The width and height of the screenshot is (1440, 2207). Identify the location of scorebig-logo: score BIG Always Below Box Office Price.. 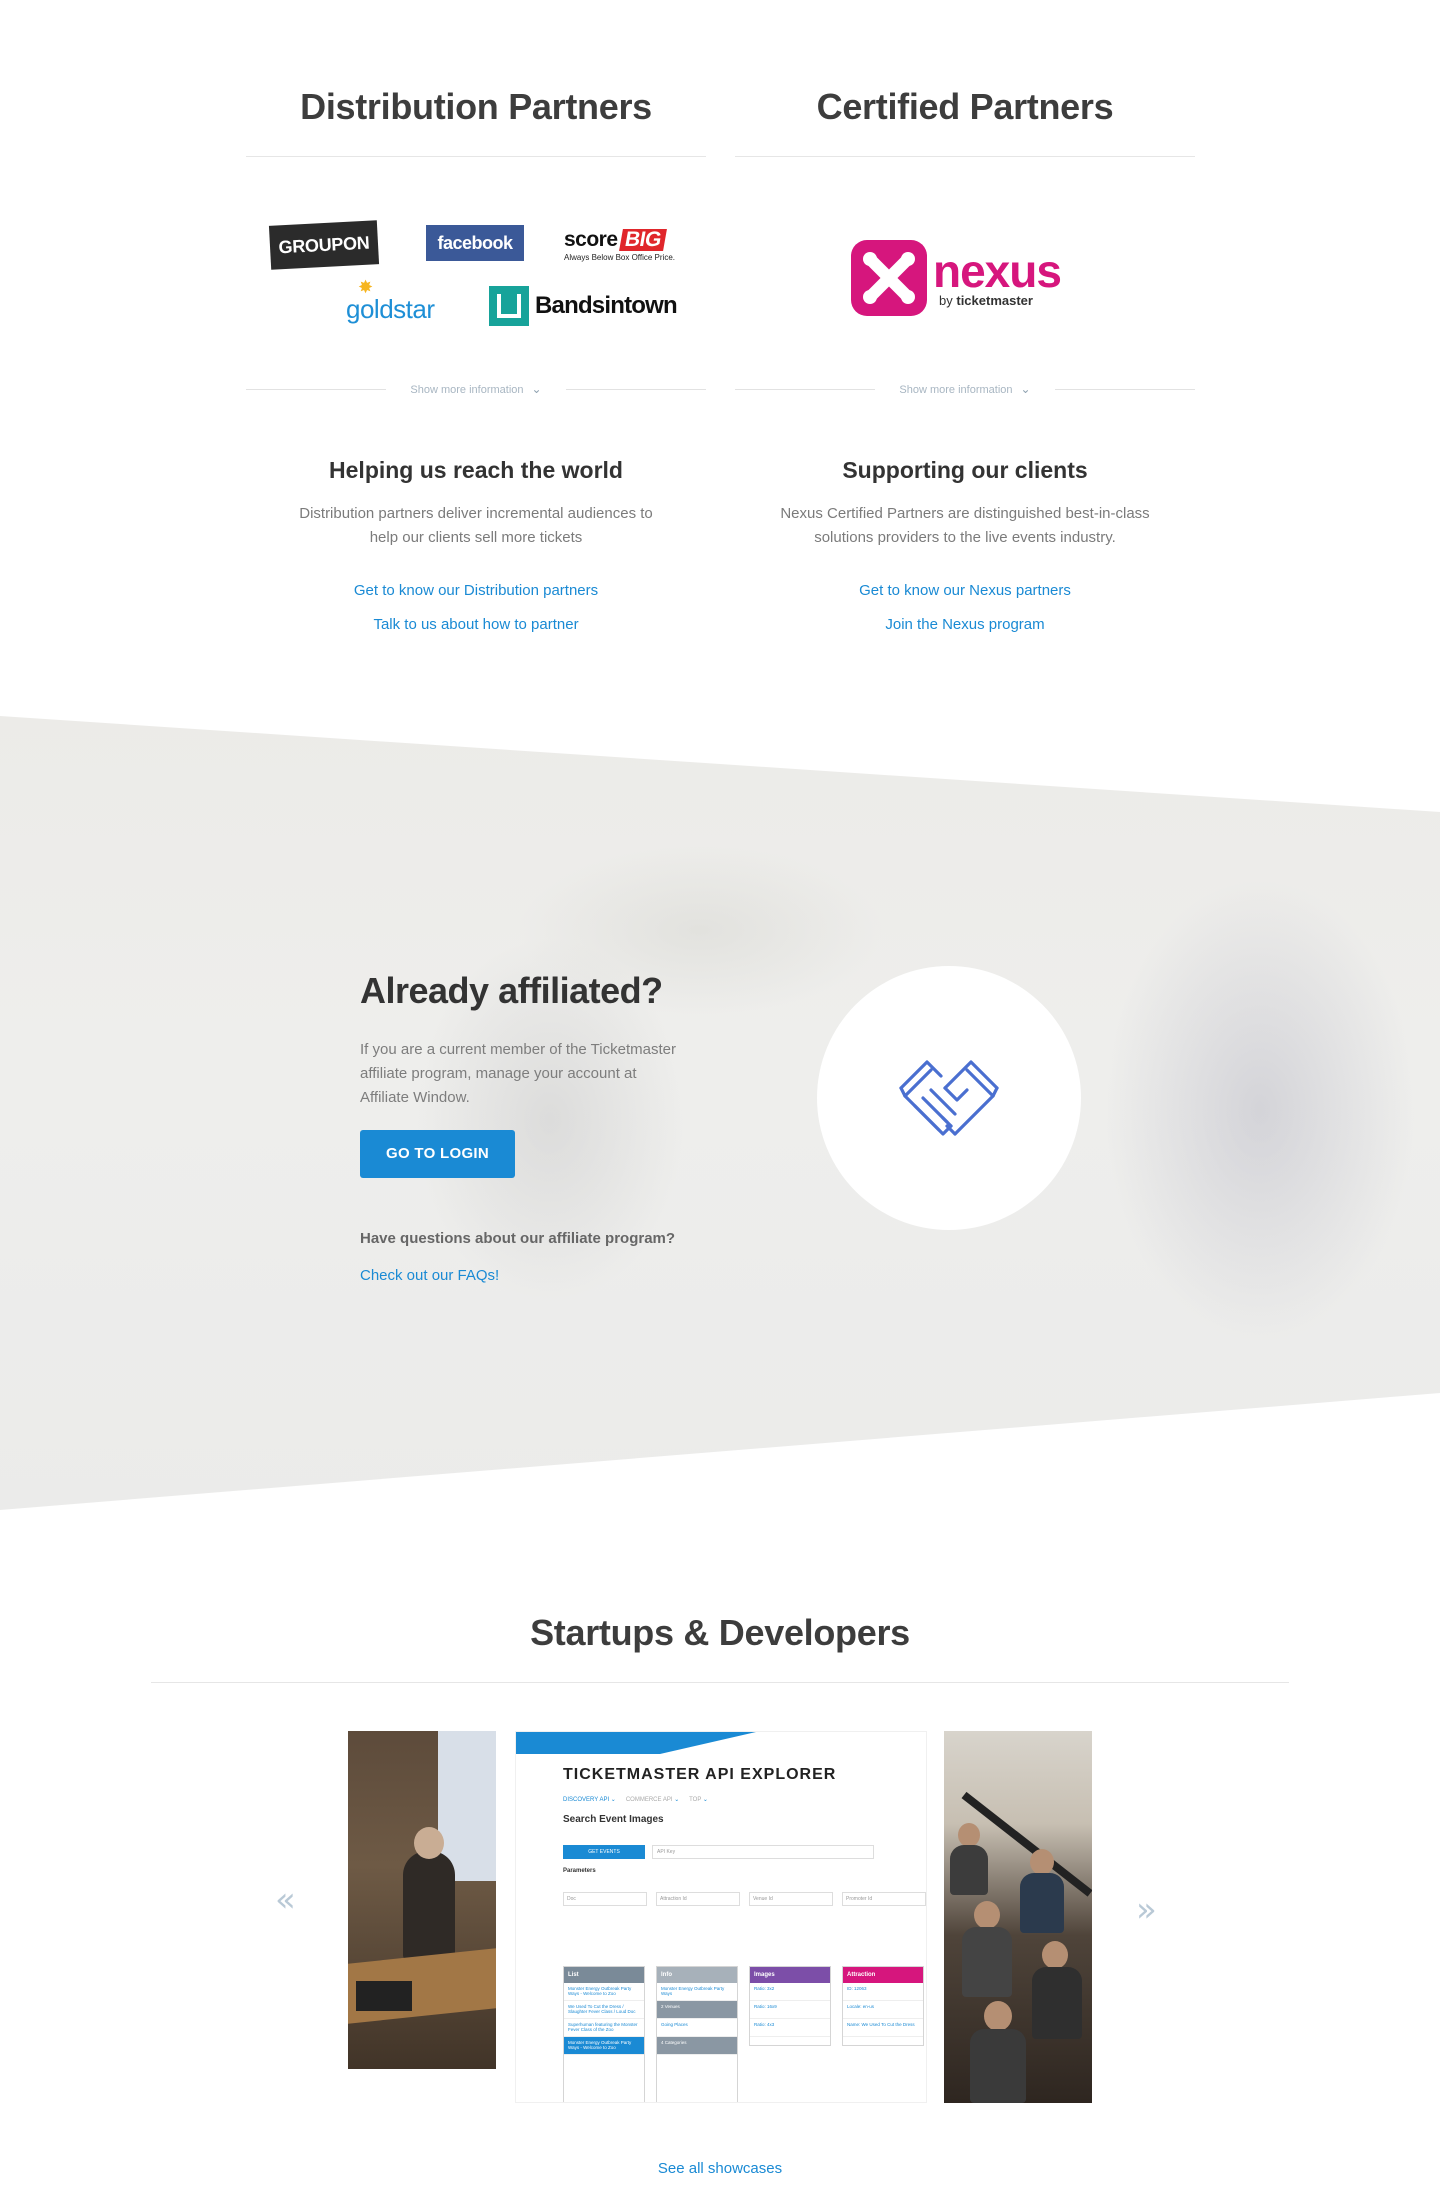
(626, 245).